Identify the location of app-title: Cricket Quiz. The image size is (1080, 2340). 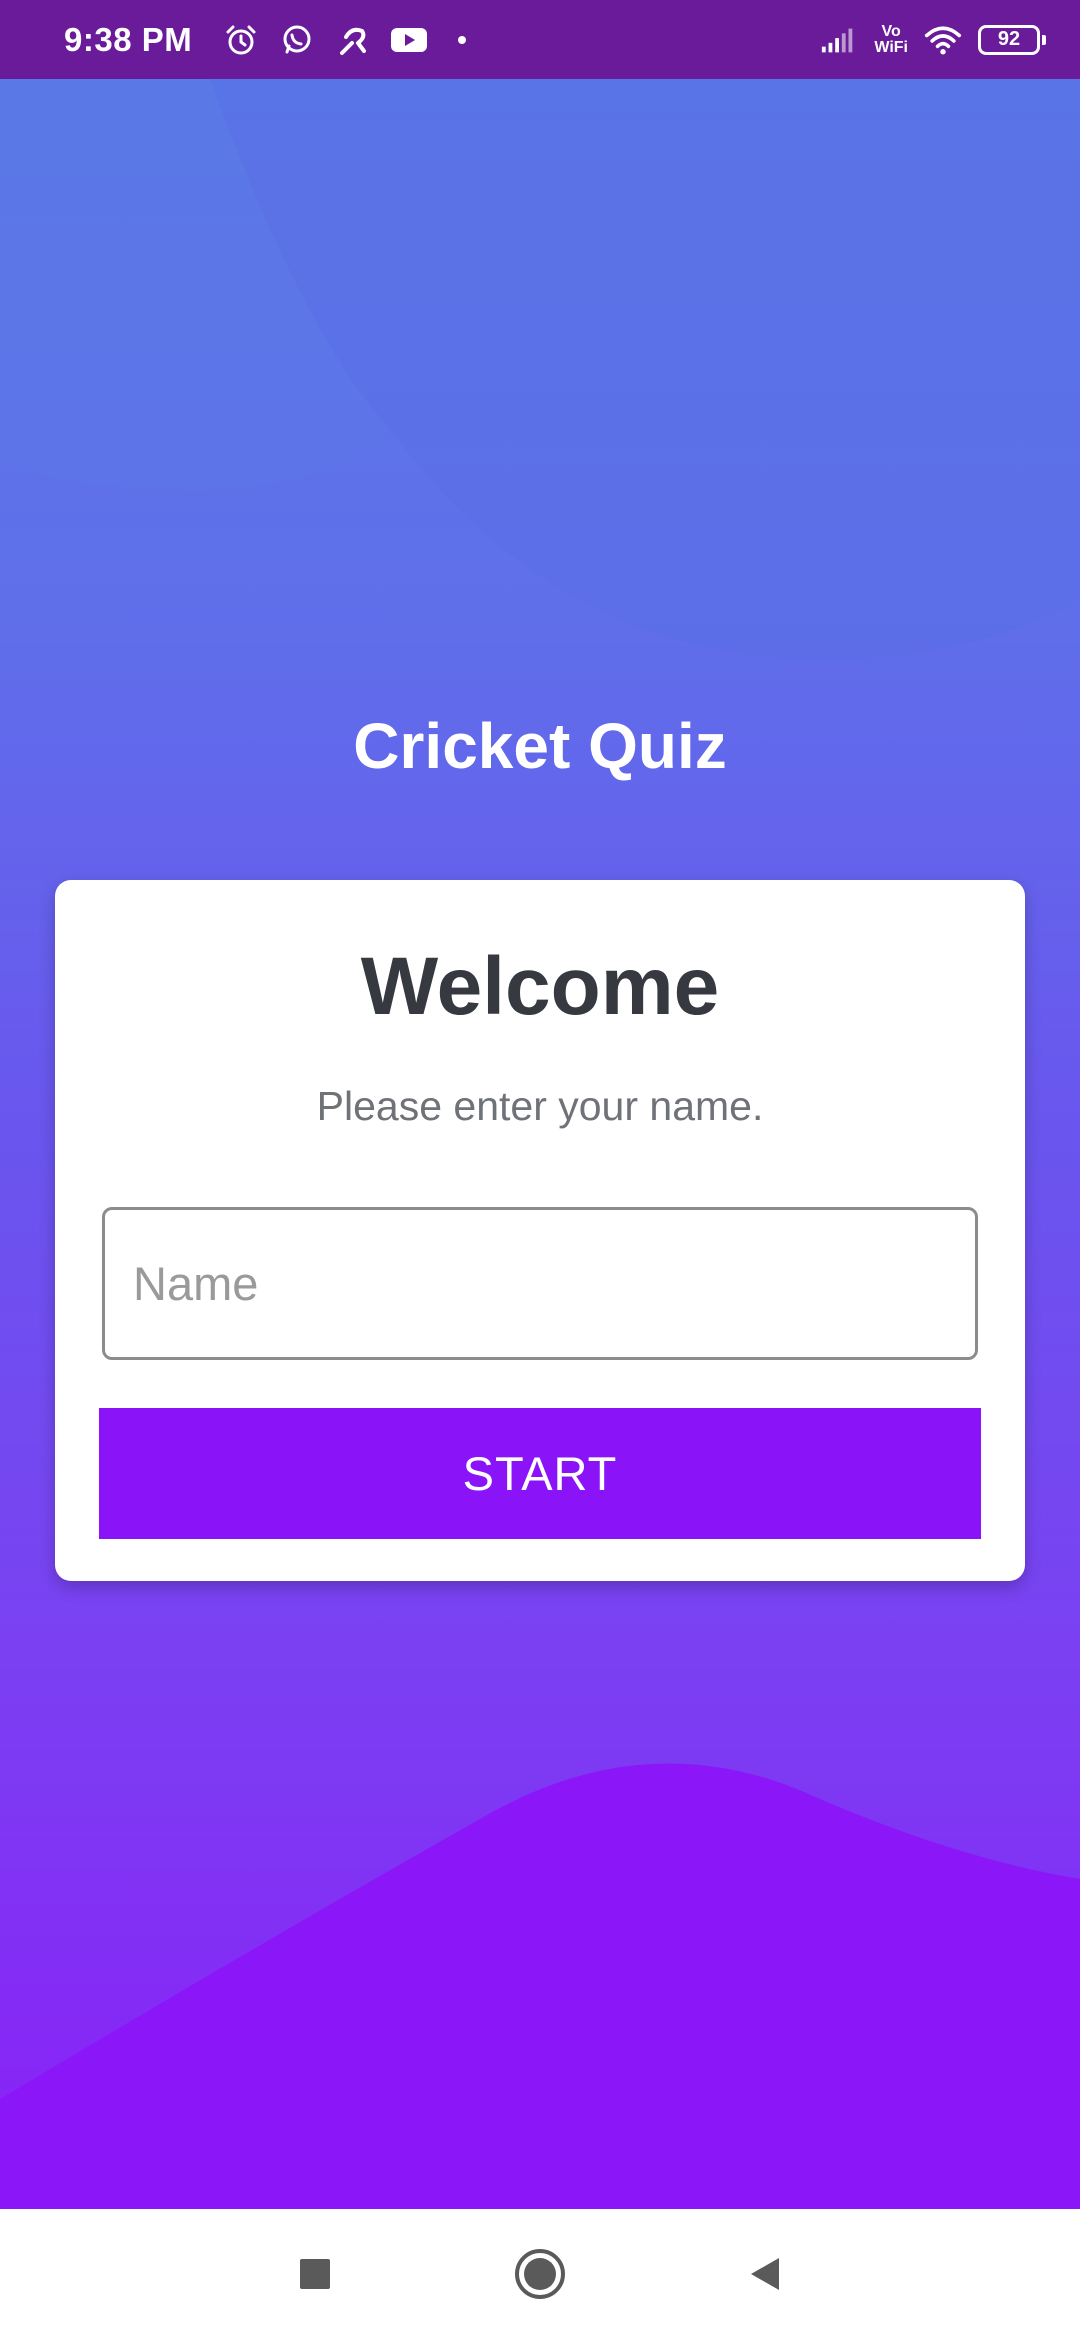
(540, 746).